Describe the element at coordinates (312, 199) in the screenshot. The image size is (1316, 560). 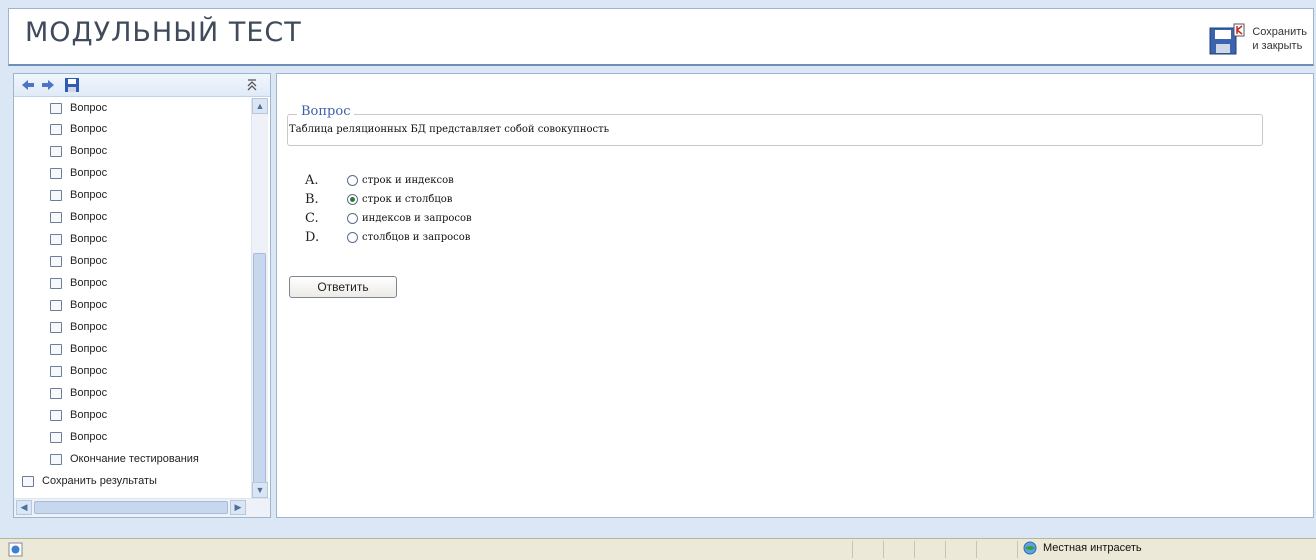
I see `answer-letter: B.` at that location.